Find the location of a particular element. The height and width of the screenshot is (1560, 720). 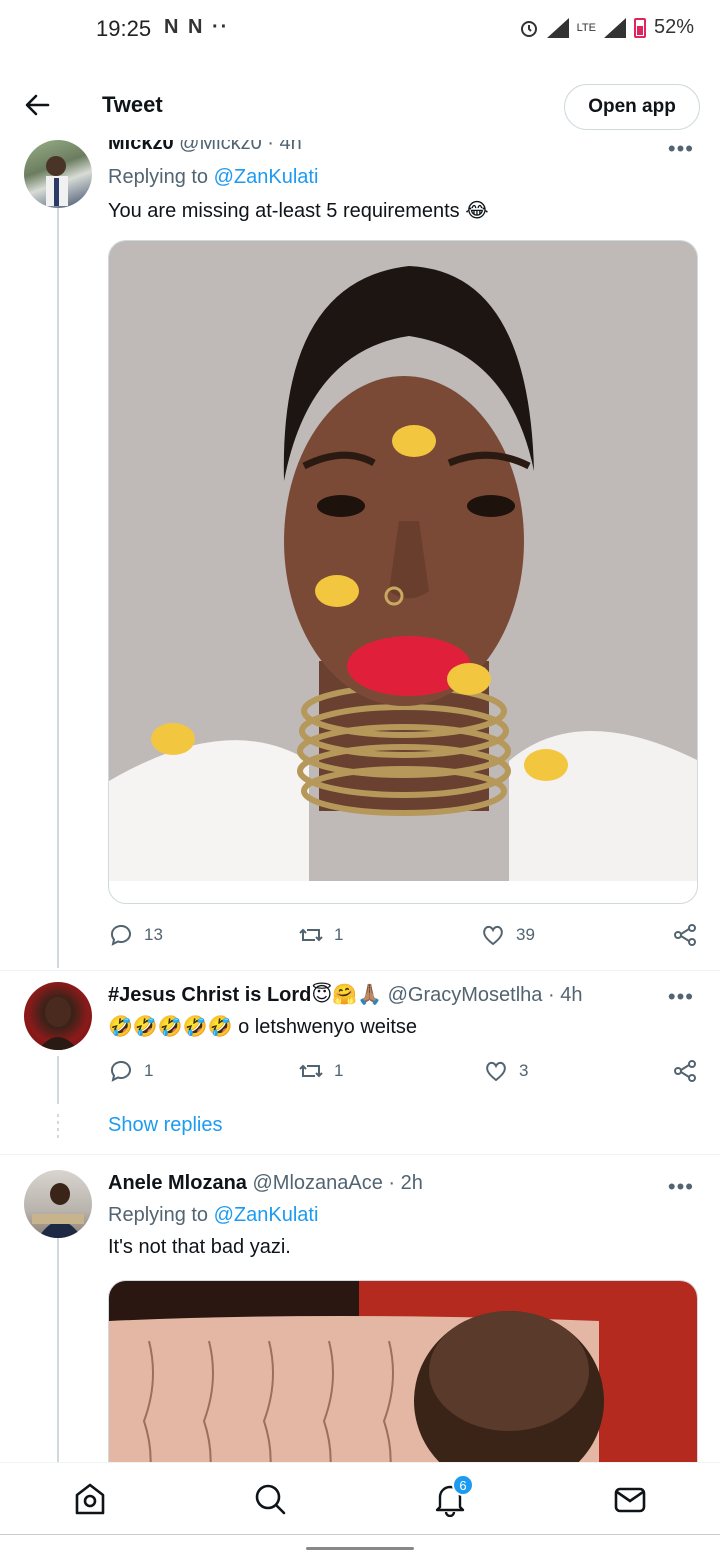

open-app-button: Open app is located at coordinates (632, 107).